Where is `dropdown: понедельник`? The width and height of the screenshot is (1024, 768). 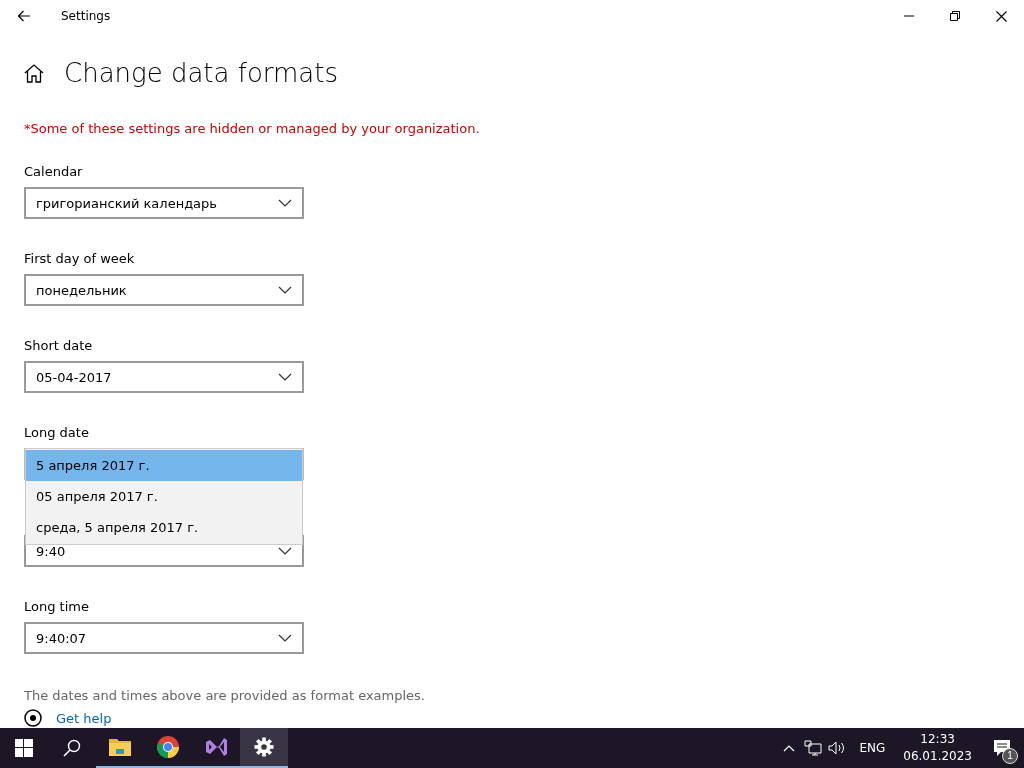
dropdown: понедельник is located at coordinates (164, 290).